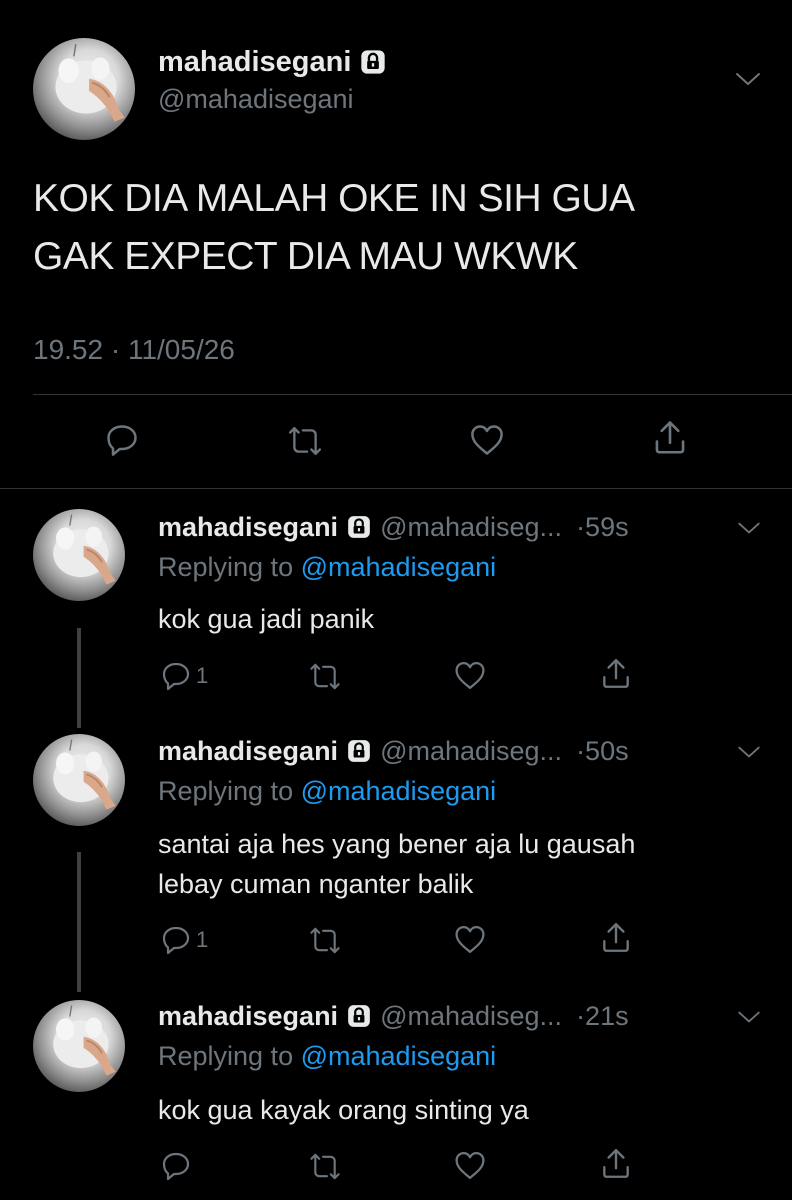 The height and width of the screenshot is (1200, 792). I want to click on reply-text-line: santai aja hes yang bener aja lu gausah, so click(397, 844).